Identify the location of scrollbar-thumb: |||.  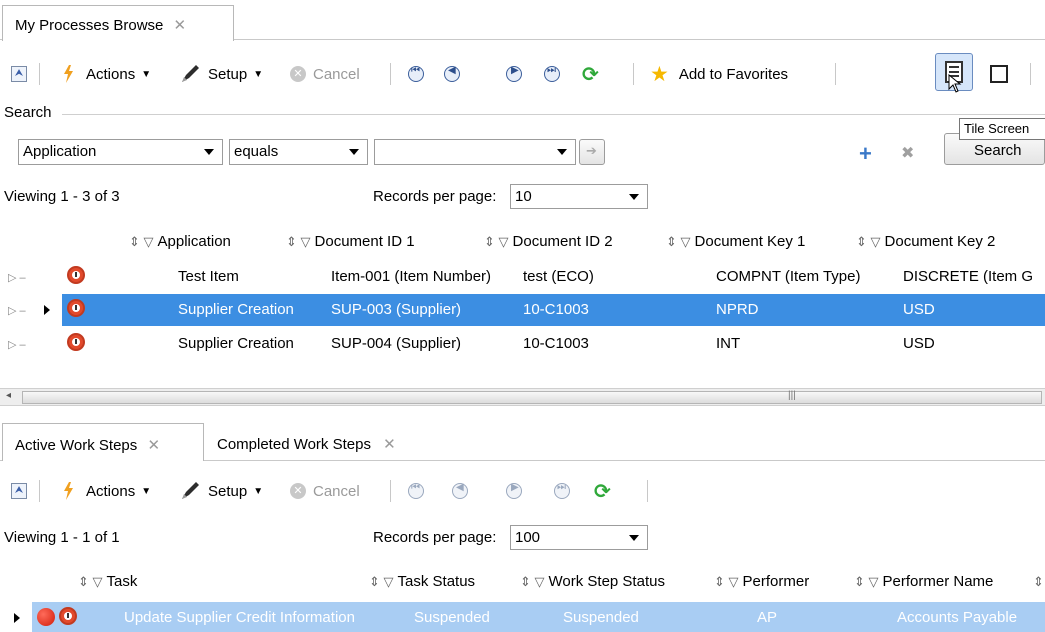
(532, 397).